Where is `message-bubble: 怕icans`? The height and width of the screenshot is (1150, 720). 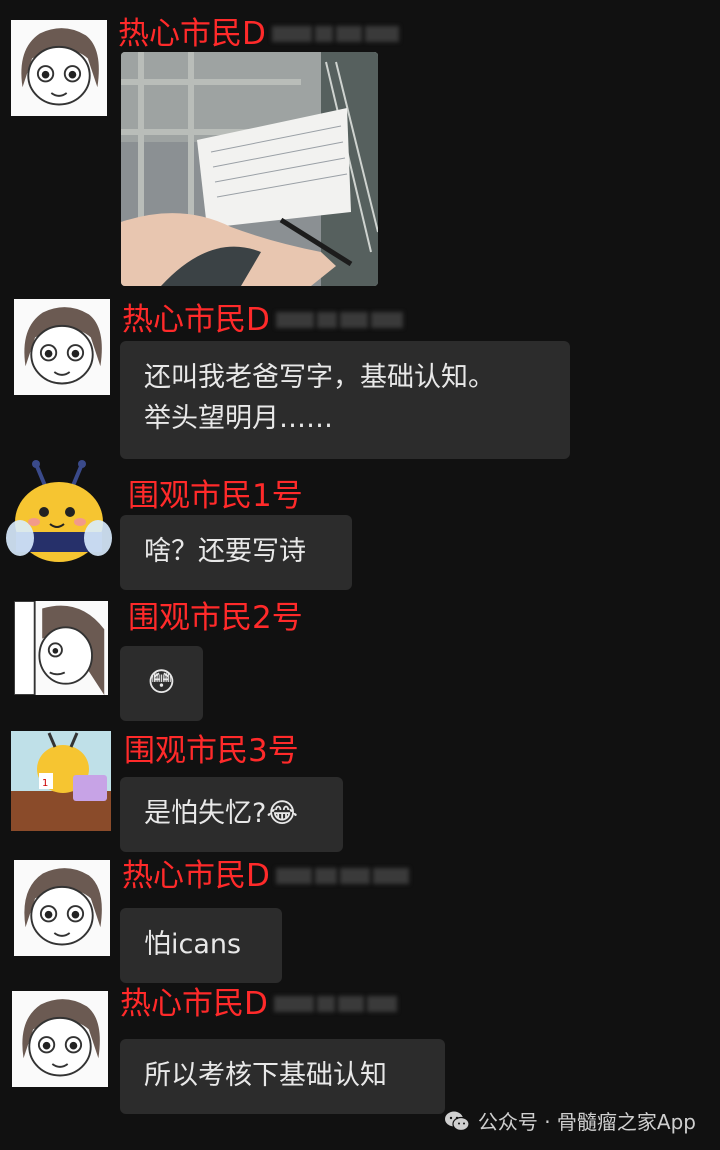 message-bubble: 怕icans is located at coordinates (201, 945).